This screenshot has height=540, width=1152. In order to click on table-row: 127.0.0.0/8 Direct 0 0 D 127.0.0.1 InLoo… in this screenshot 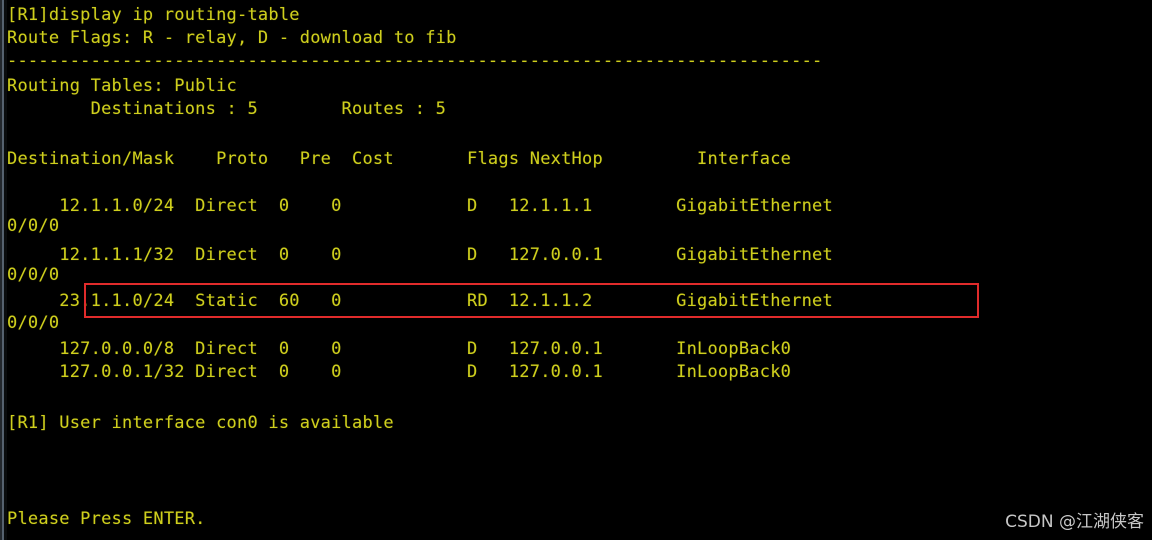, I will do `click(399, 349)`.